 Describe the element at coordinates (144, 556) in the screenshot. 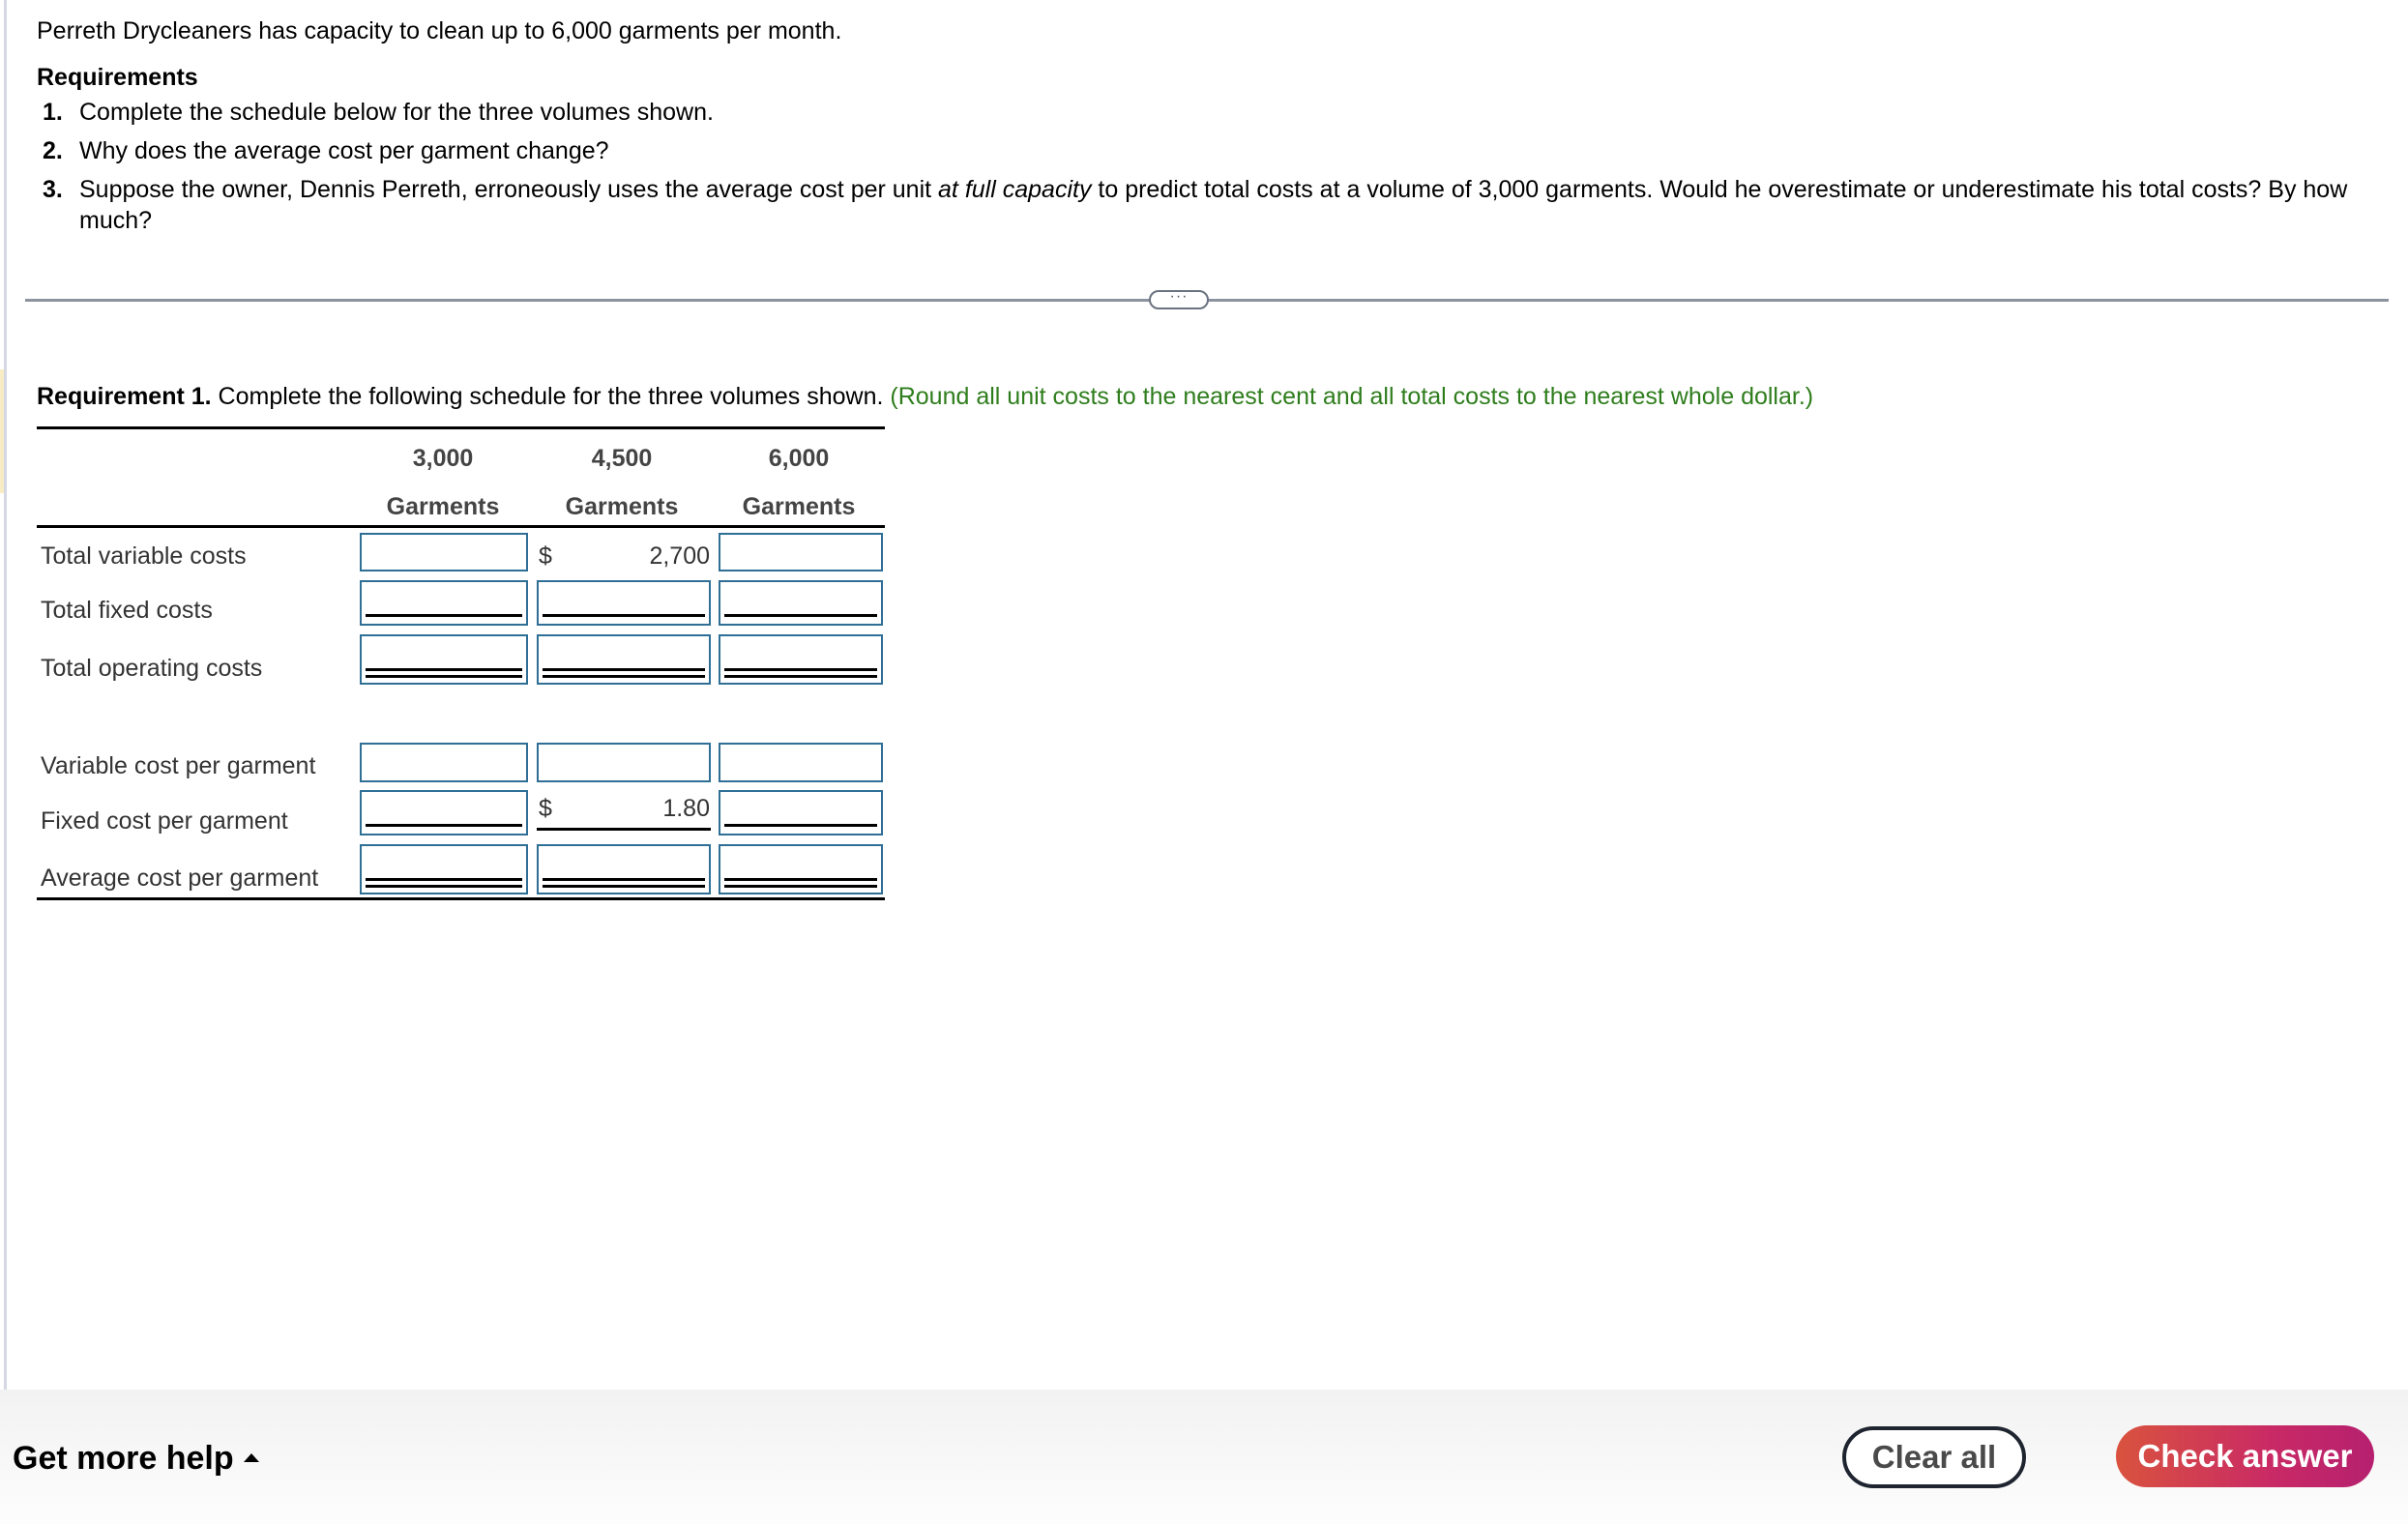

I see `row-label-total-variable-costs: Total variable costs` at that location.